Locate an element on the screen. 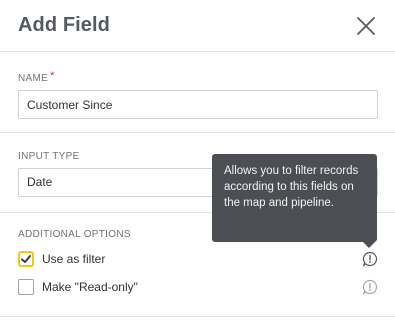  name-field is located at coordinates (198, 104).